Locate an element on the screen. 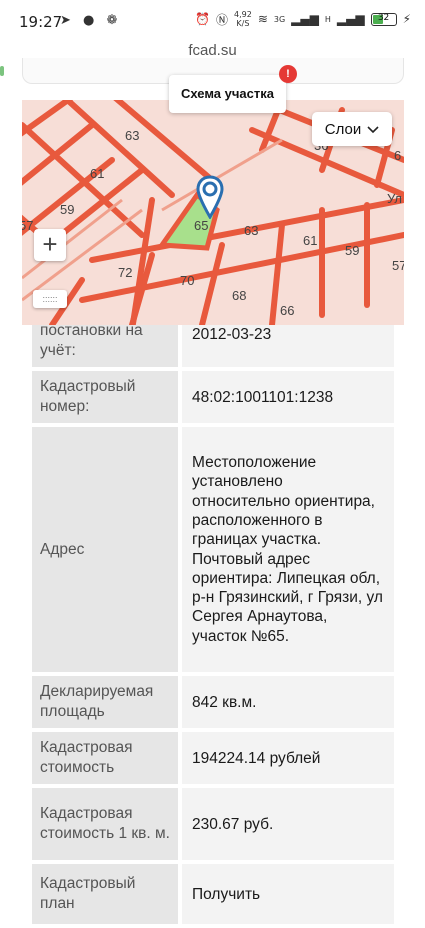  location-pin-icon is located at coordinates (210, 199).